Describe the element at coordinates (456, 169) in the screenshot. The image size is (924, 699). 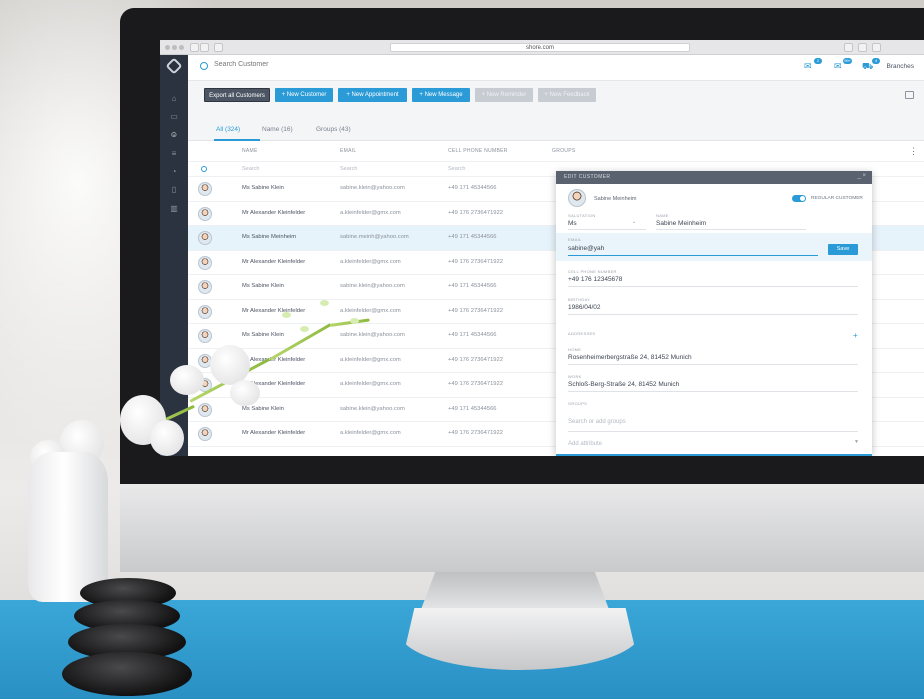
I see `phone-filter-input: Search` at that location.